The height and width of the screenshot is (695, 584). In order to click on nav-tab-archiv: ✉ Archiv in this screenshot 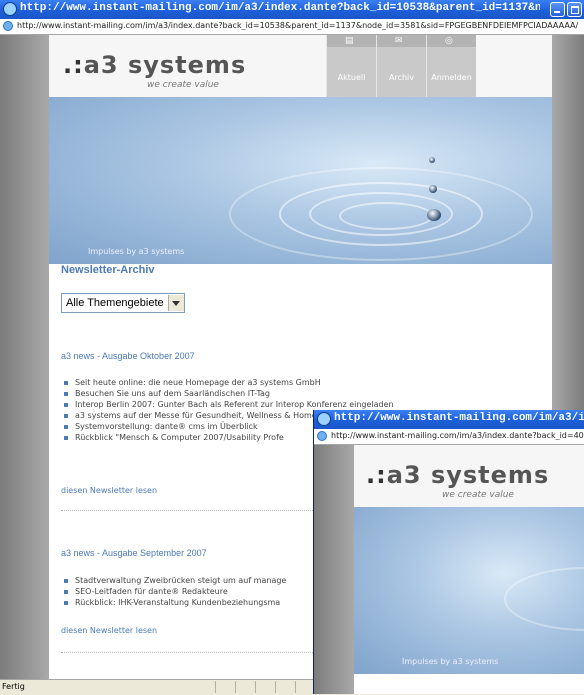, I will do `click(401, 66)`.